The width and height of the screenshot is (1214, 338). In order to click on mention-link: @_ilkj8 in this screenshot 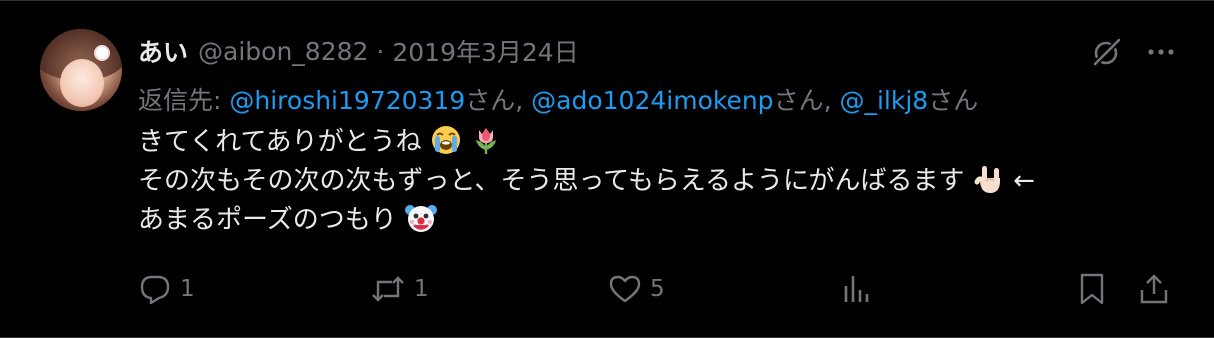, I will do `click(883, 100)`.